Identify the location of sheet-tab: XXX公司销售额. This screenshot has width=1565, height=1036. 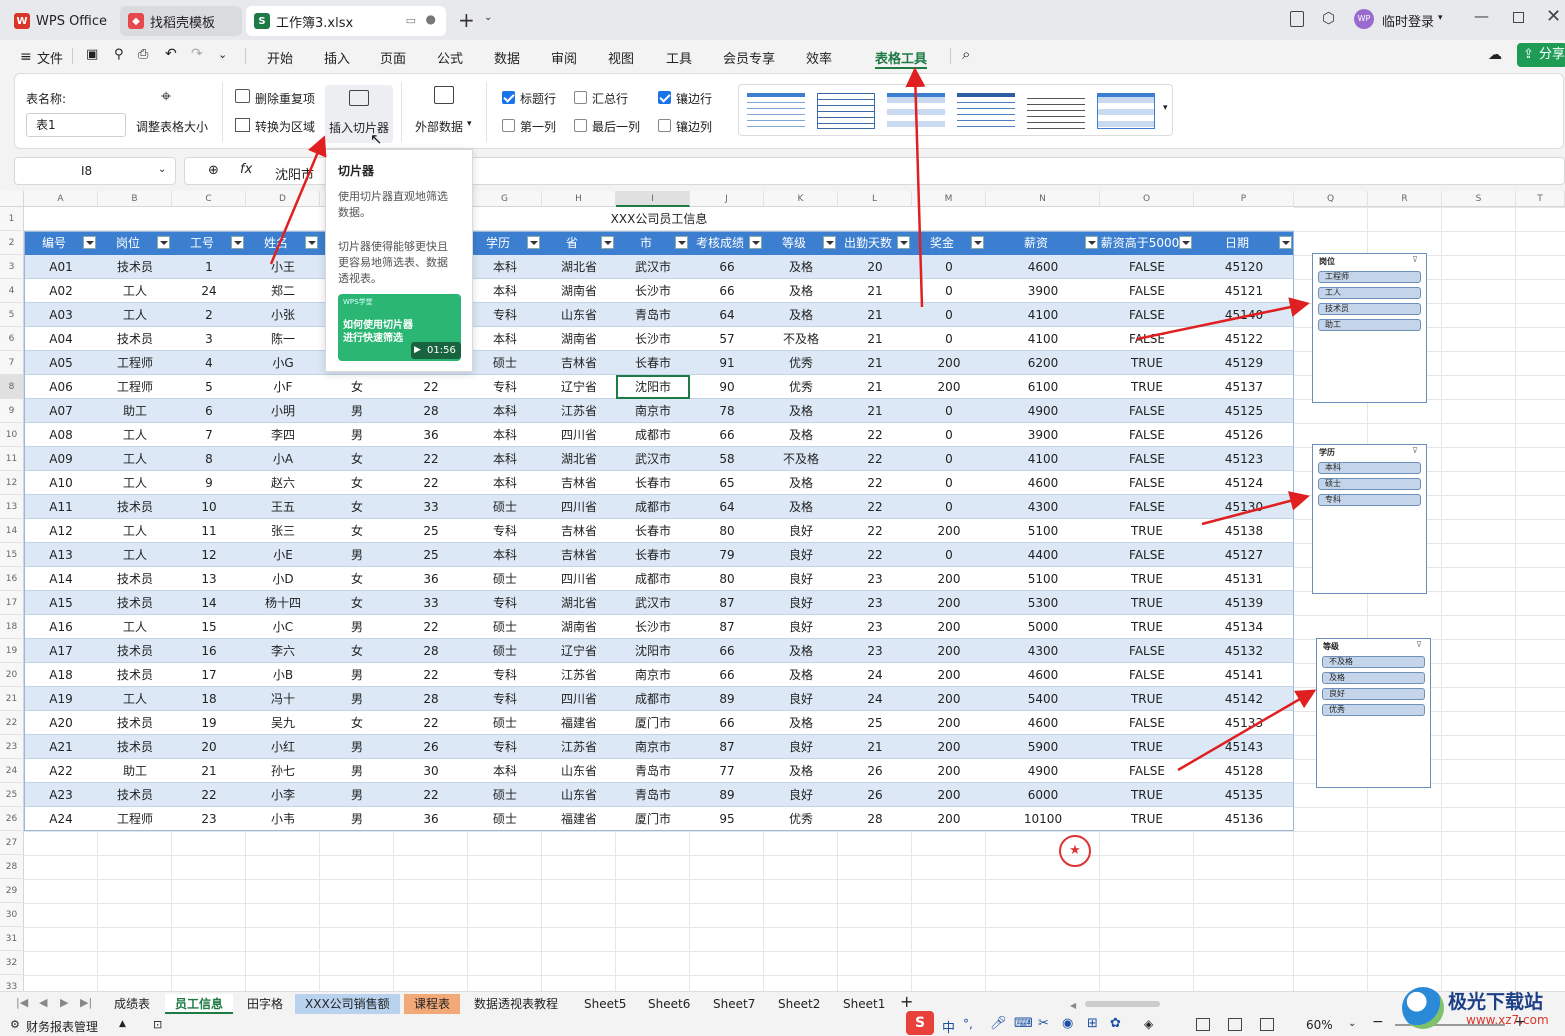
(347, 1004).